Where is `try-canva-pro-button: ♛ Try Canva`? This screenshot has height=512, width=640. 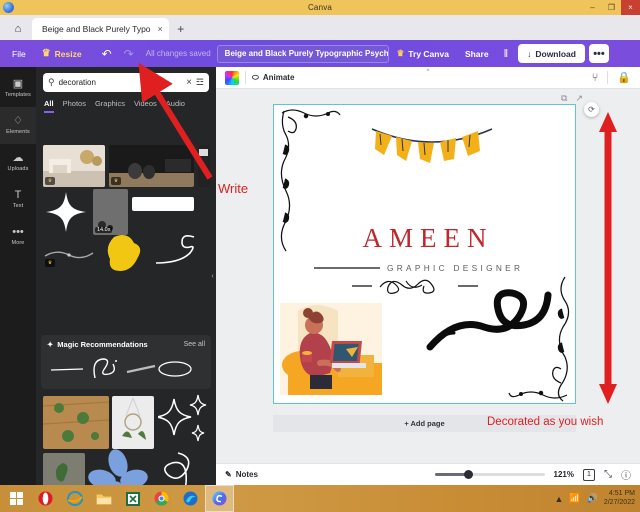 try-canva-pro-button: ♛ Try Canva is located at coordinates (423, 54).